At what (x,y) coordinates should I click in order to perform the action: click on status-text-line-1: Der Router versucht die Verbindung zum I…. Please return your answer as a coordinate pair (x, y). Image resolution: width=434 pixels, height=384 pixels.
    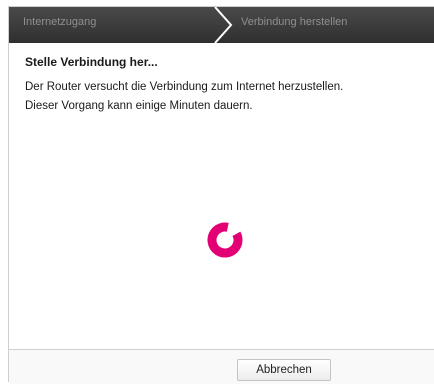
    Looking at the image, I should click on (184, 87).